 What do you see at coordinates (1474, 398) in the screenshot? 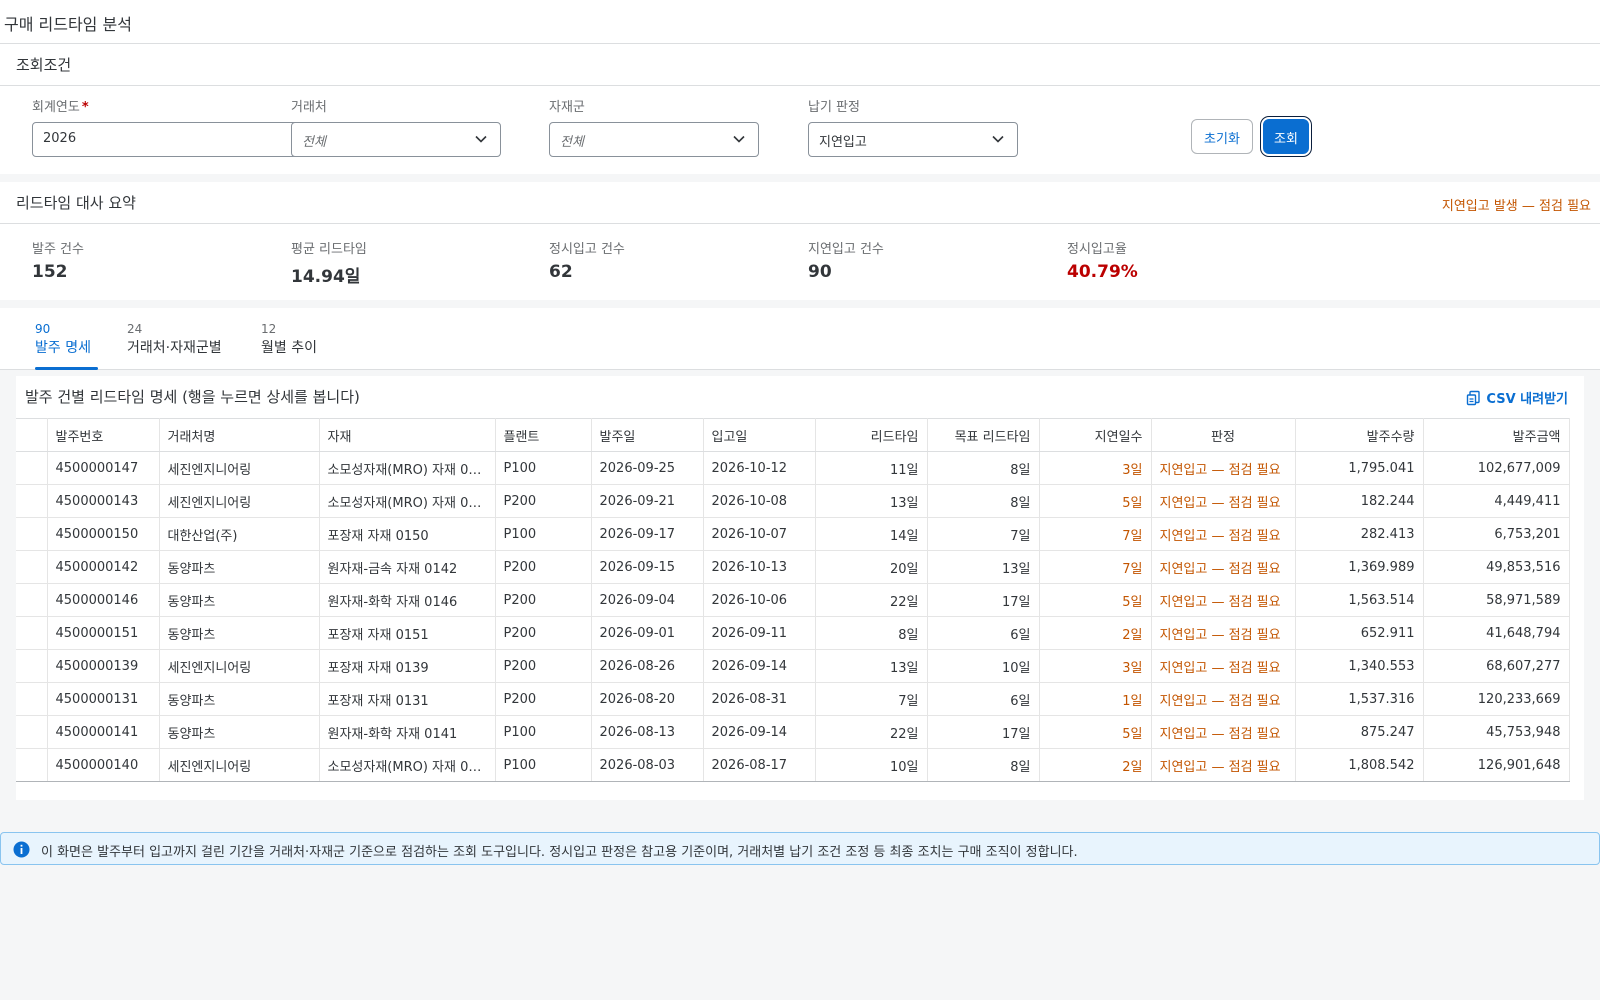
I see `download-icon` at bounding box center [1474, 398].